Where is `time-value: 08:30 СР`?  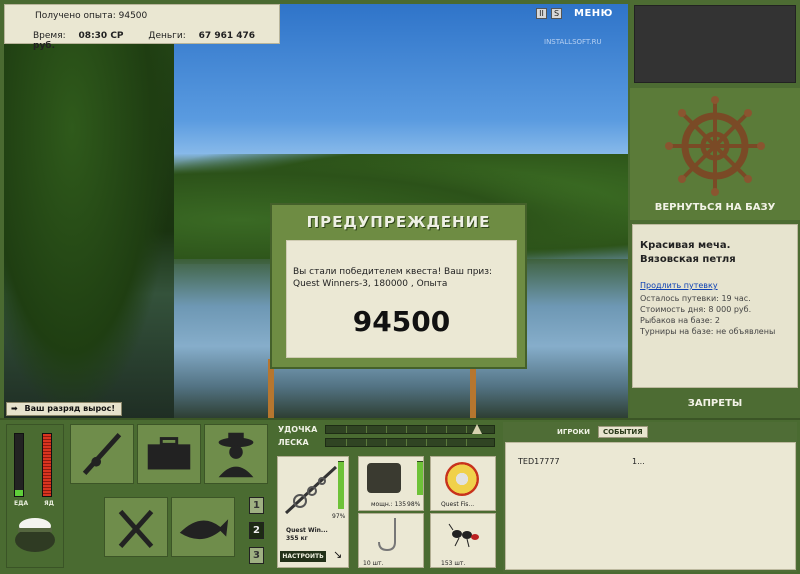 time-value: 08:30 СР is located at coordinates (101, 36).